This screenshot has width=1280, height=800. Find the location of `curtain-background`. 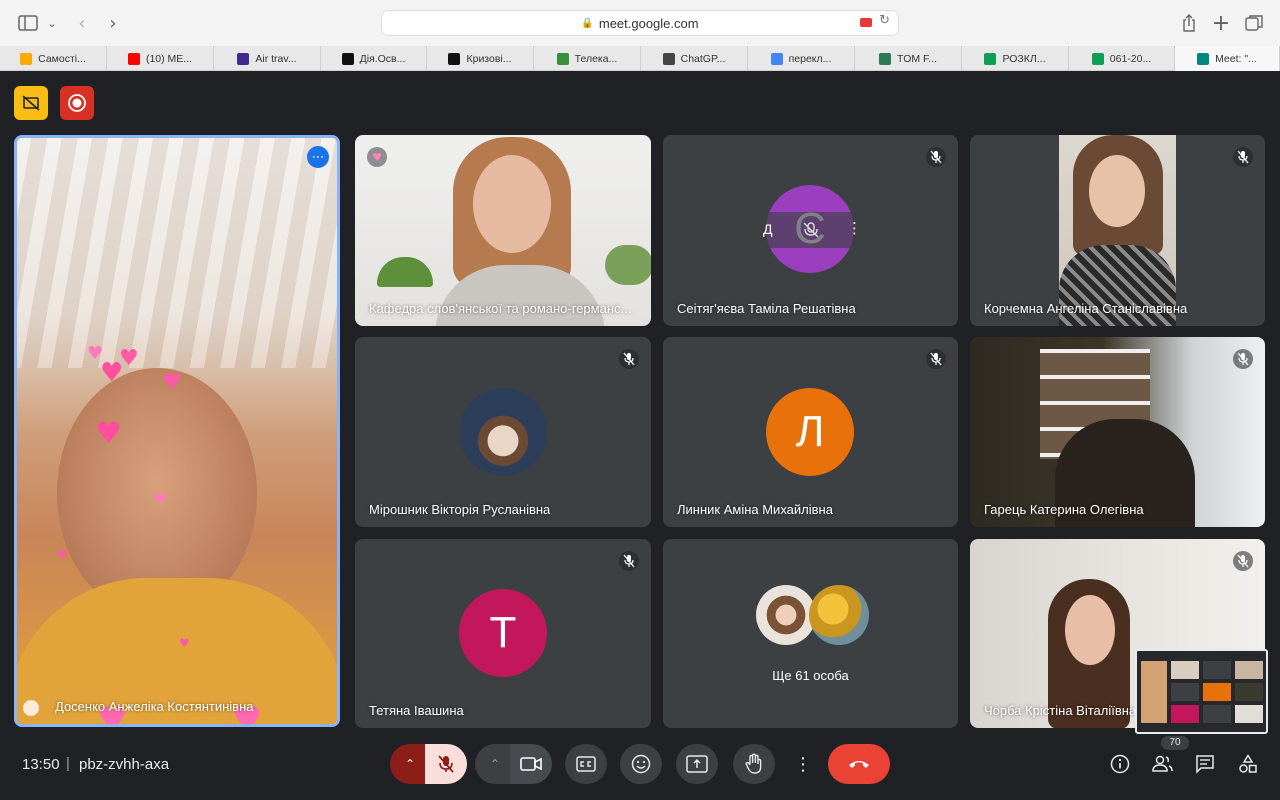

curtain-background is located at coordinates (177, 253).